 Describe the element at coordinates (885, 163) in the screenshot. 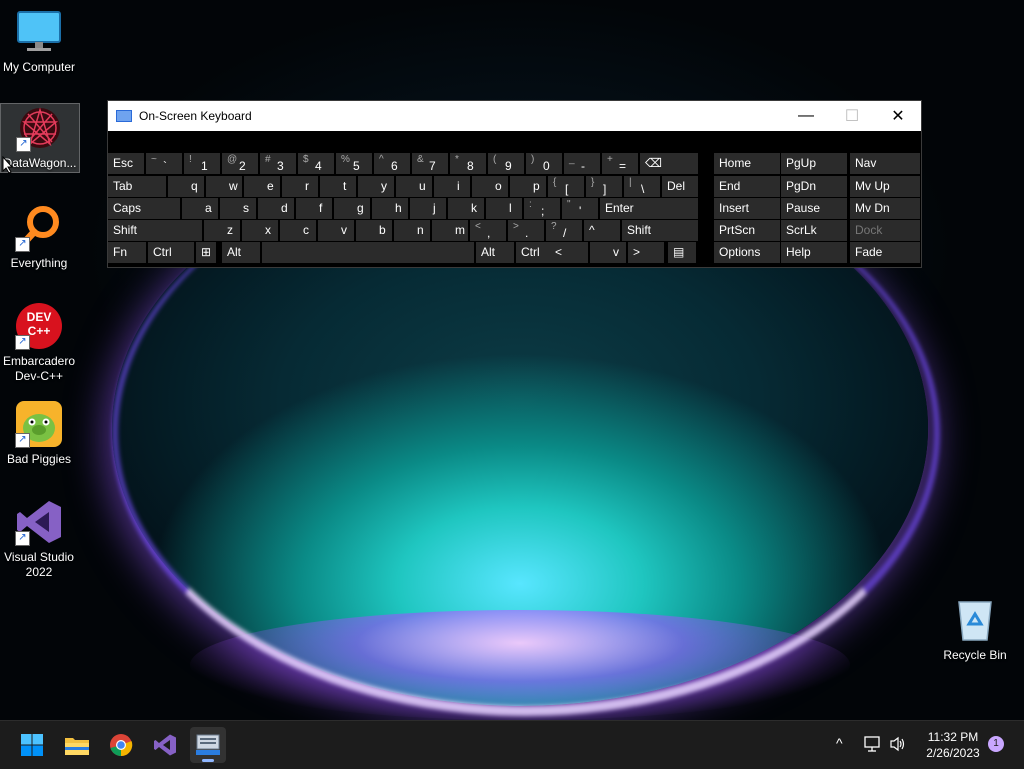

I see `key-nav: Nav` at that location.